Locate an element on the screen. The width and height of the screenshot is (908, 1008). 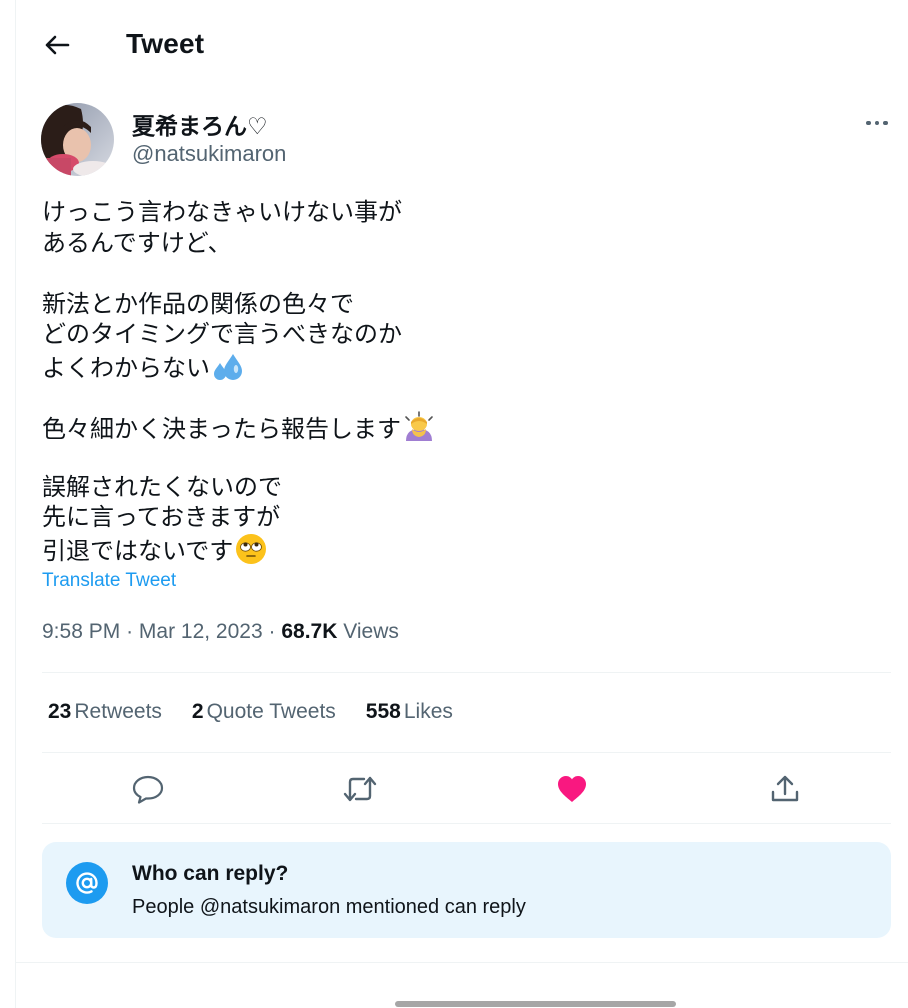
retweet-icon is located at coordinates (360, 789).